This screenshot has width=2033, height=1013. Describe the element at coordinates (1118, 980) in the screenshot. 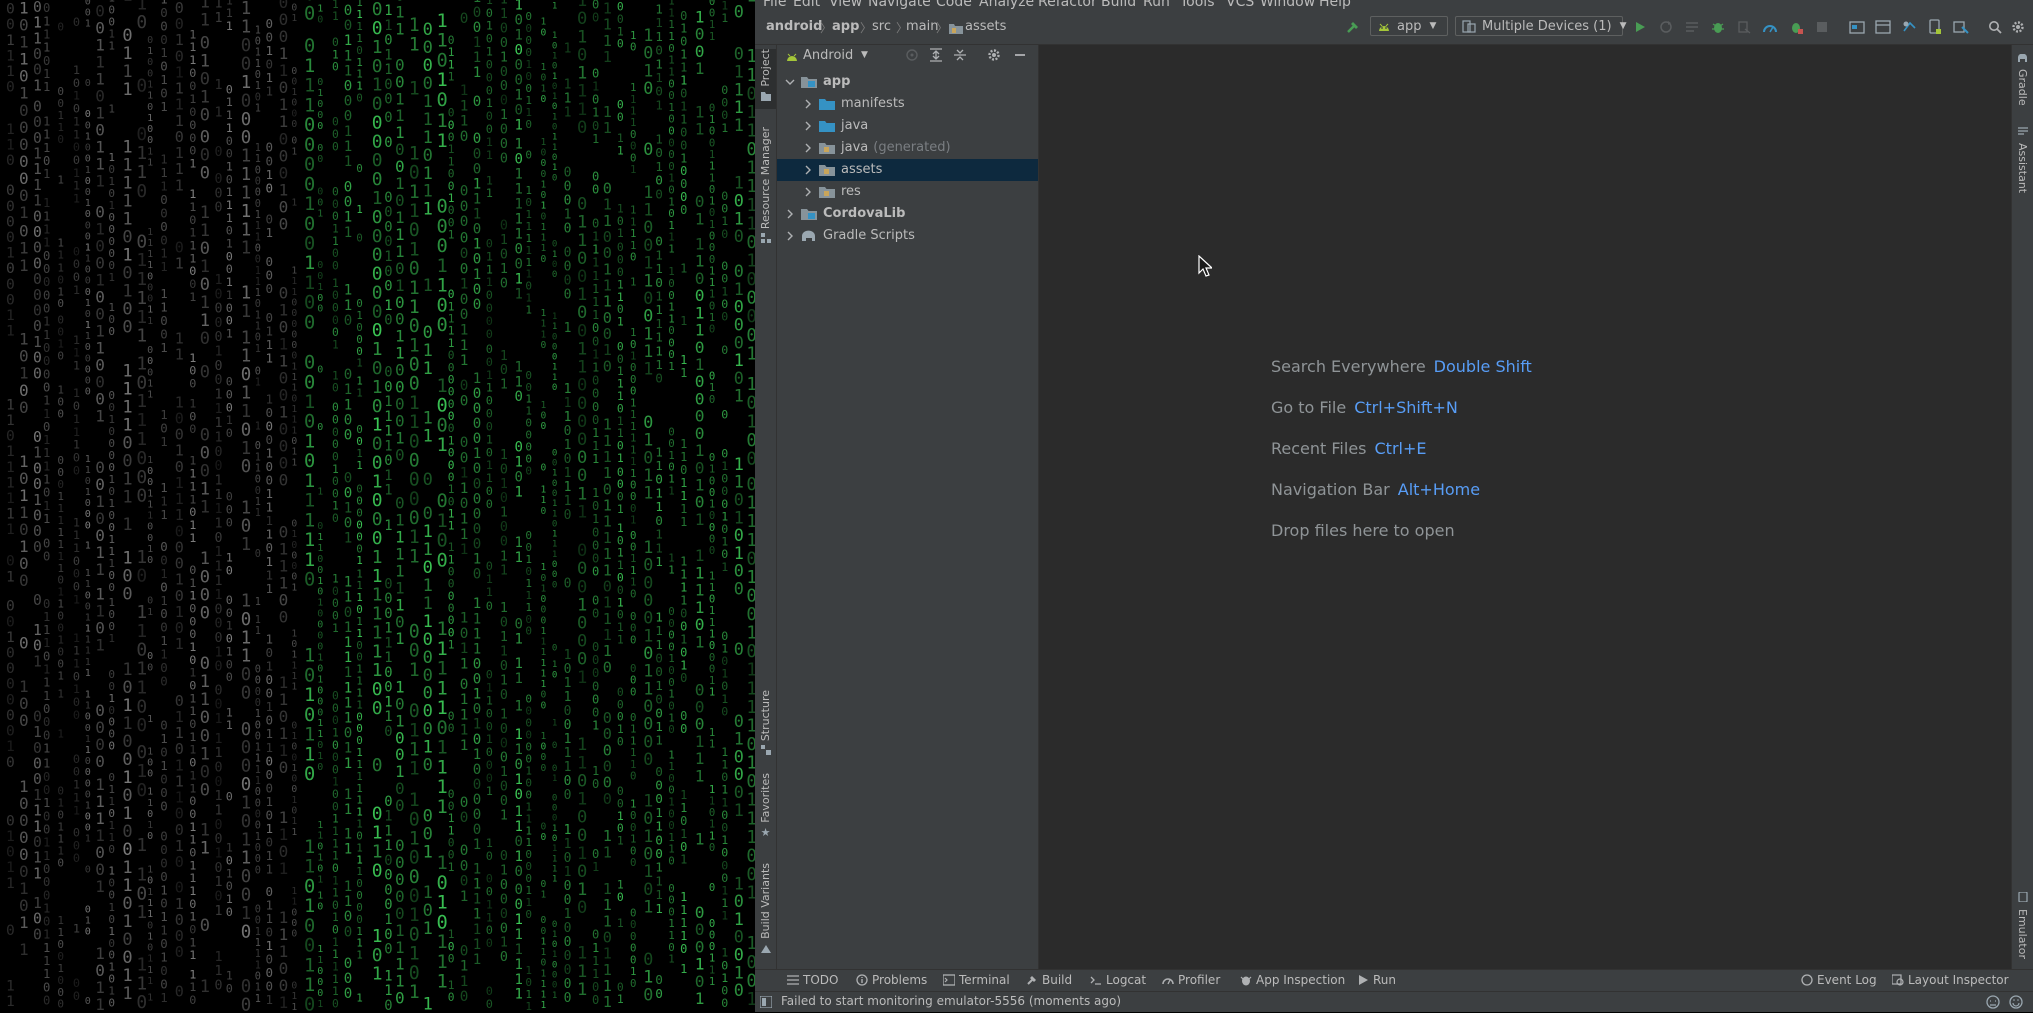

I see `tab-logcat: Logcat` at that location.